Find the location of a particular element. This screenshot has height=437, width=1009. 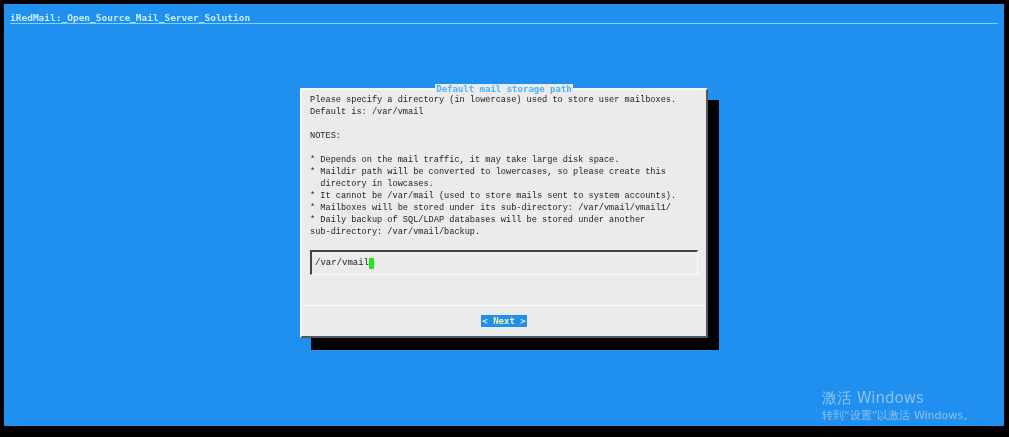

activation-subtitle: 转到“设置”以激活 Windows。 is located at coordinates (898, 415).